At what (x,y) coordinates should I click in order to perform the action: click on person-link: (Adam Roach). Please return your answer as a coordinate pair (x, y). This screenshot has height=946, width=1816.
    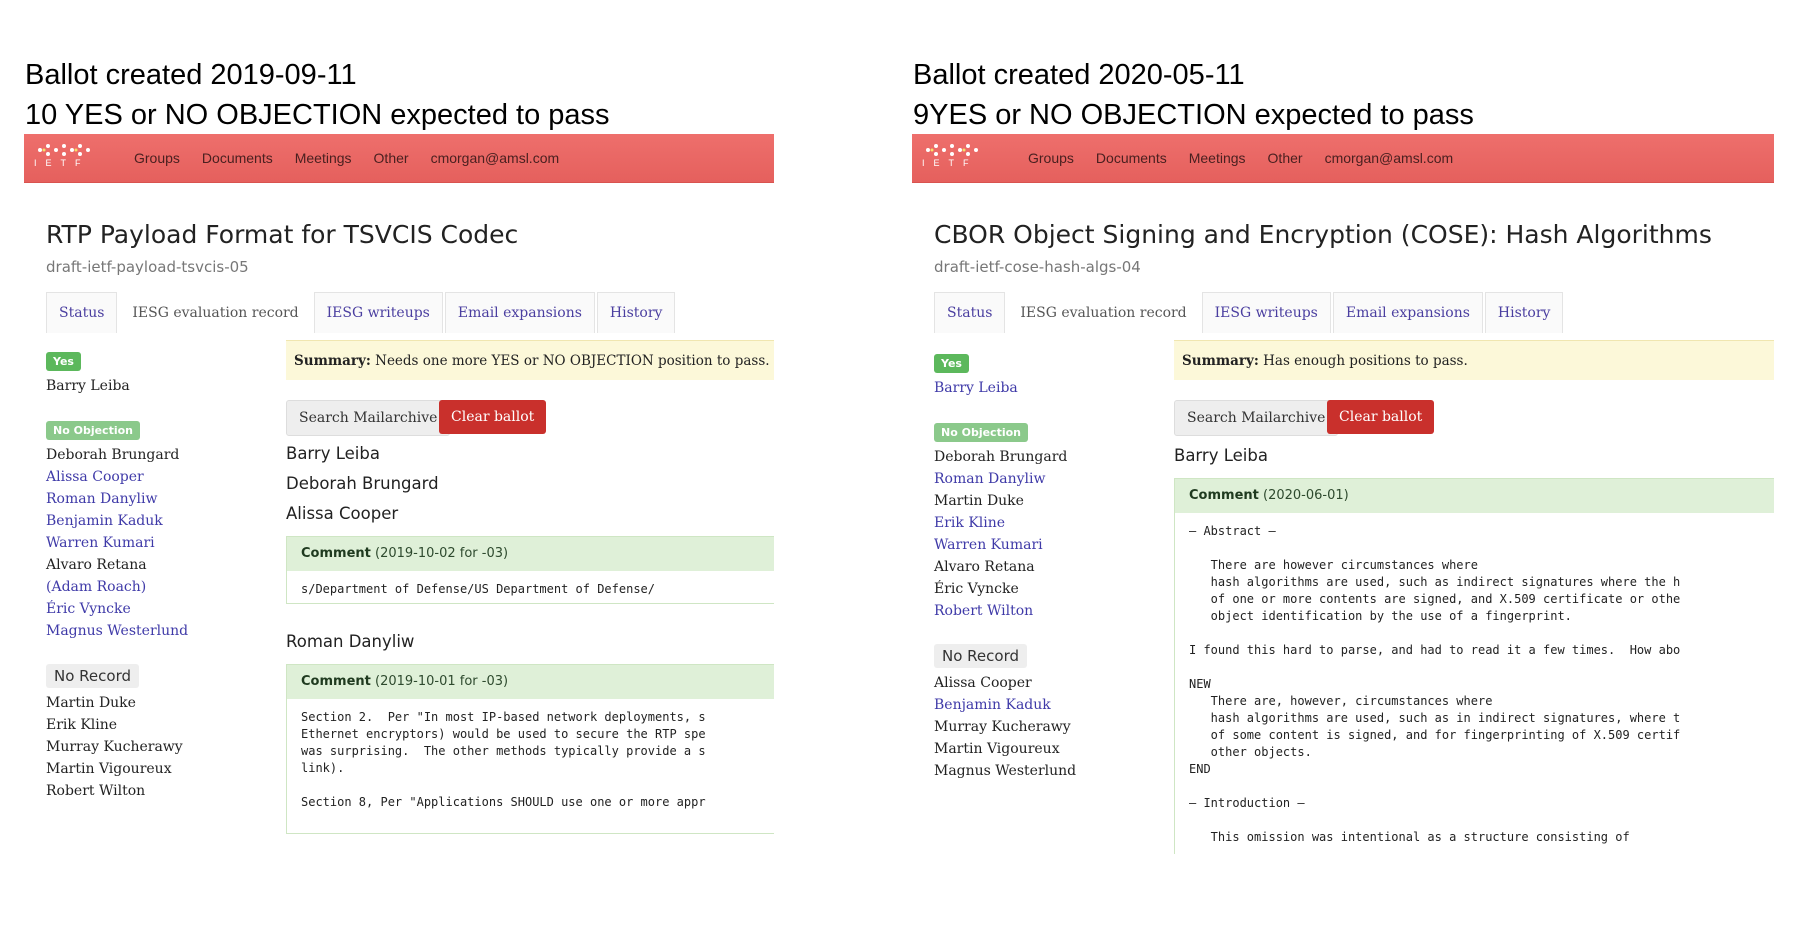
    Looking at the image, I should click on (117, 587).